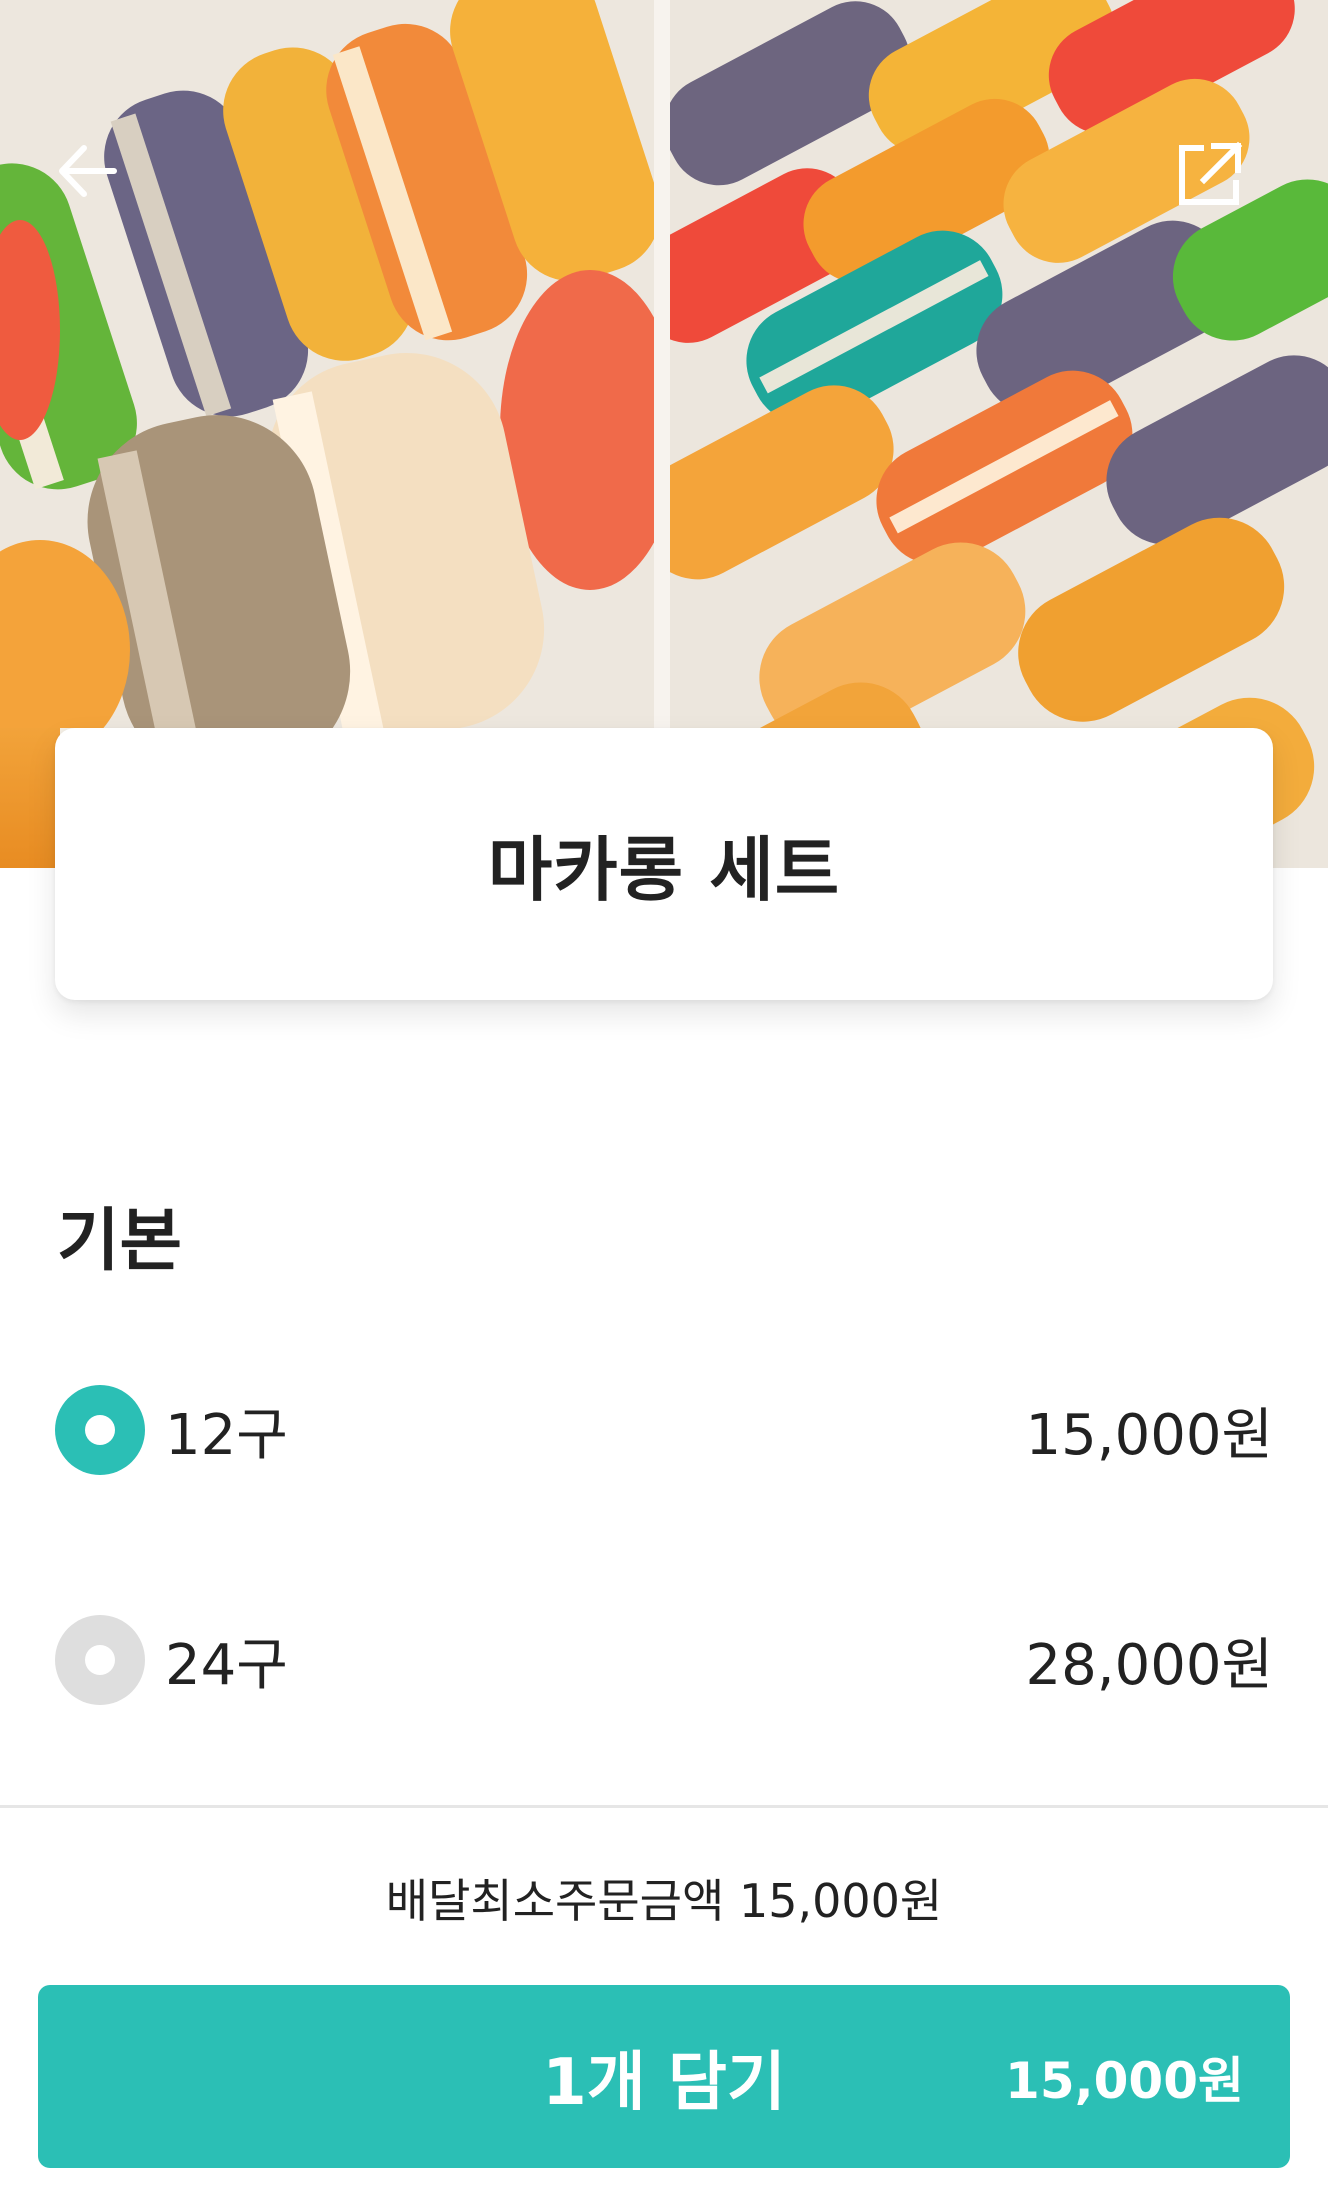  What do you see at coordinates (664, 1660) in the screenshot?
I see `option-item-24: 24구 28,000원` at bounding box center [664, 1660].